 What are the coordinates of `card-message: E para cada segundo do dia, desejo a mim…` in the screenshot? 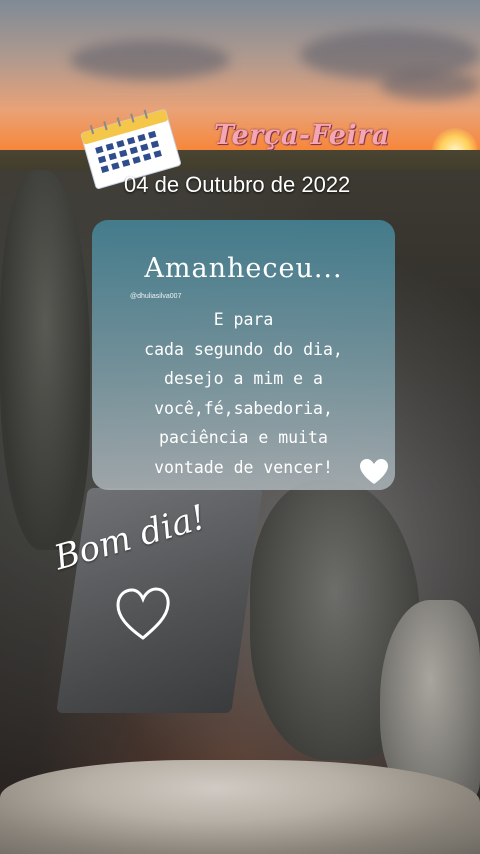 It's located at (243, 393).